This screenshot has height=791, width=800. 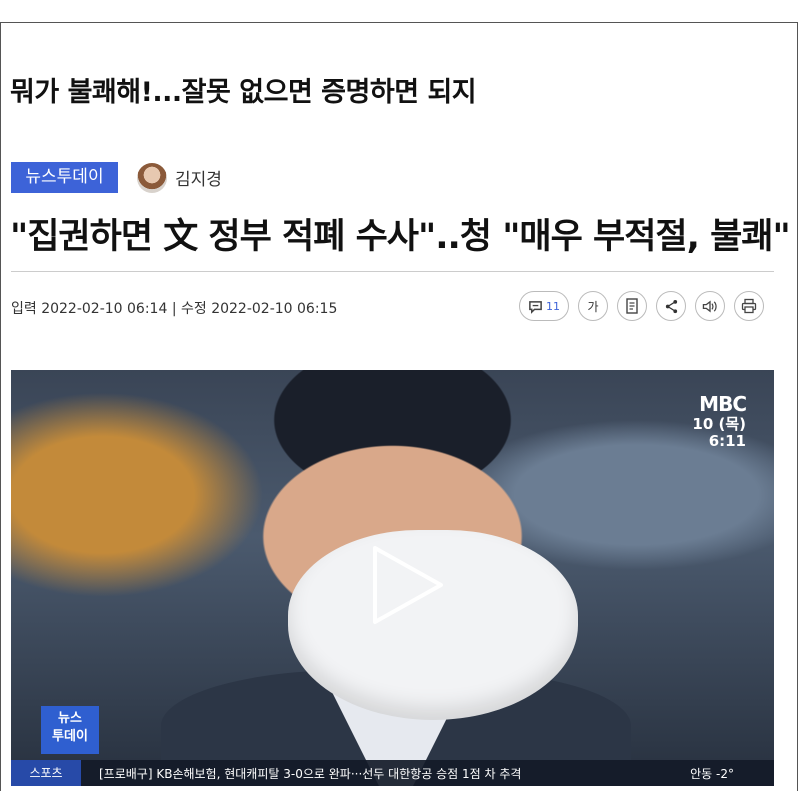 I want to click on document-button, so click(x=632, y=306).